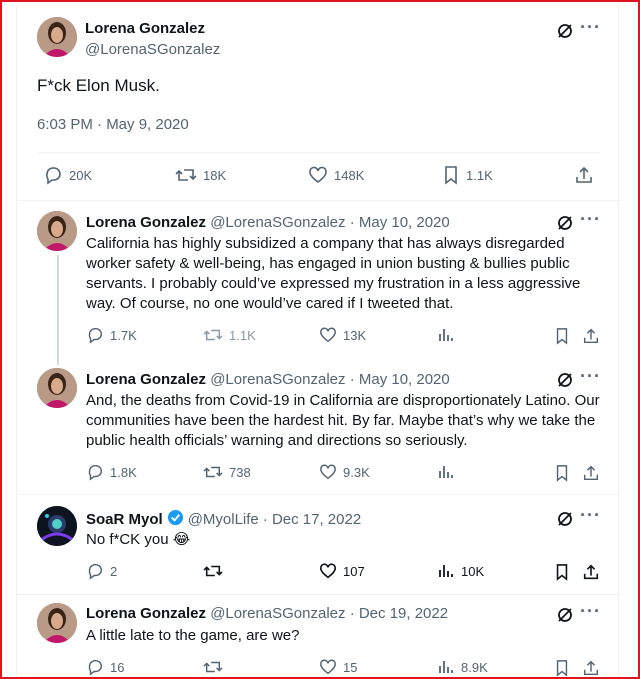  Describe the element at coordinates (124, 519) in the screenshot. I see `author-name: SoaR Myol` at that location.